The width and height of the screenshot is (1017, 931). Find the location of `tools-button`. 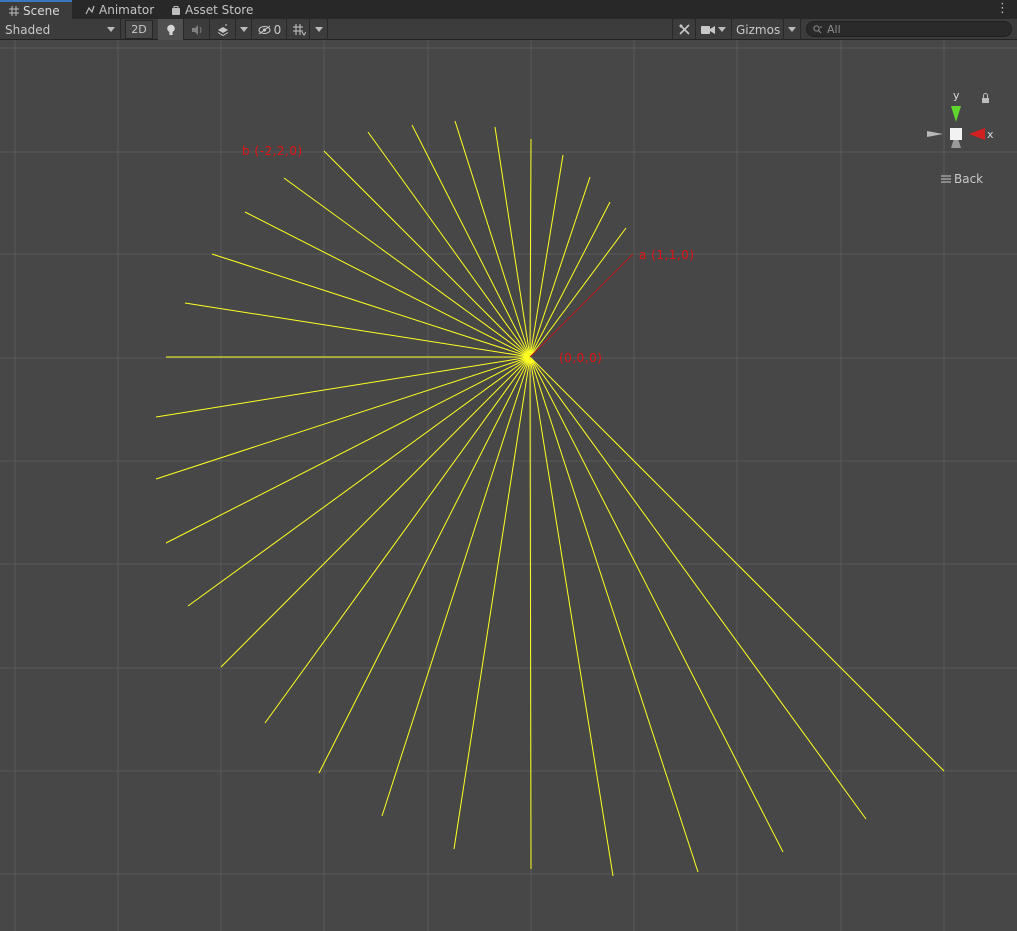

tools-button is located at coordinates (684, 29).